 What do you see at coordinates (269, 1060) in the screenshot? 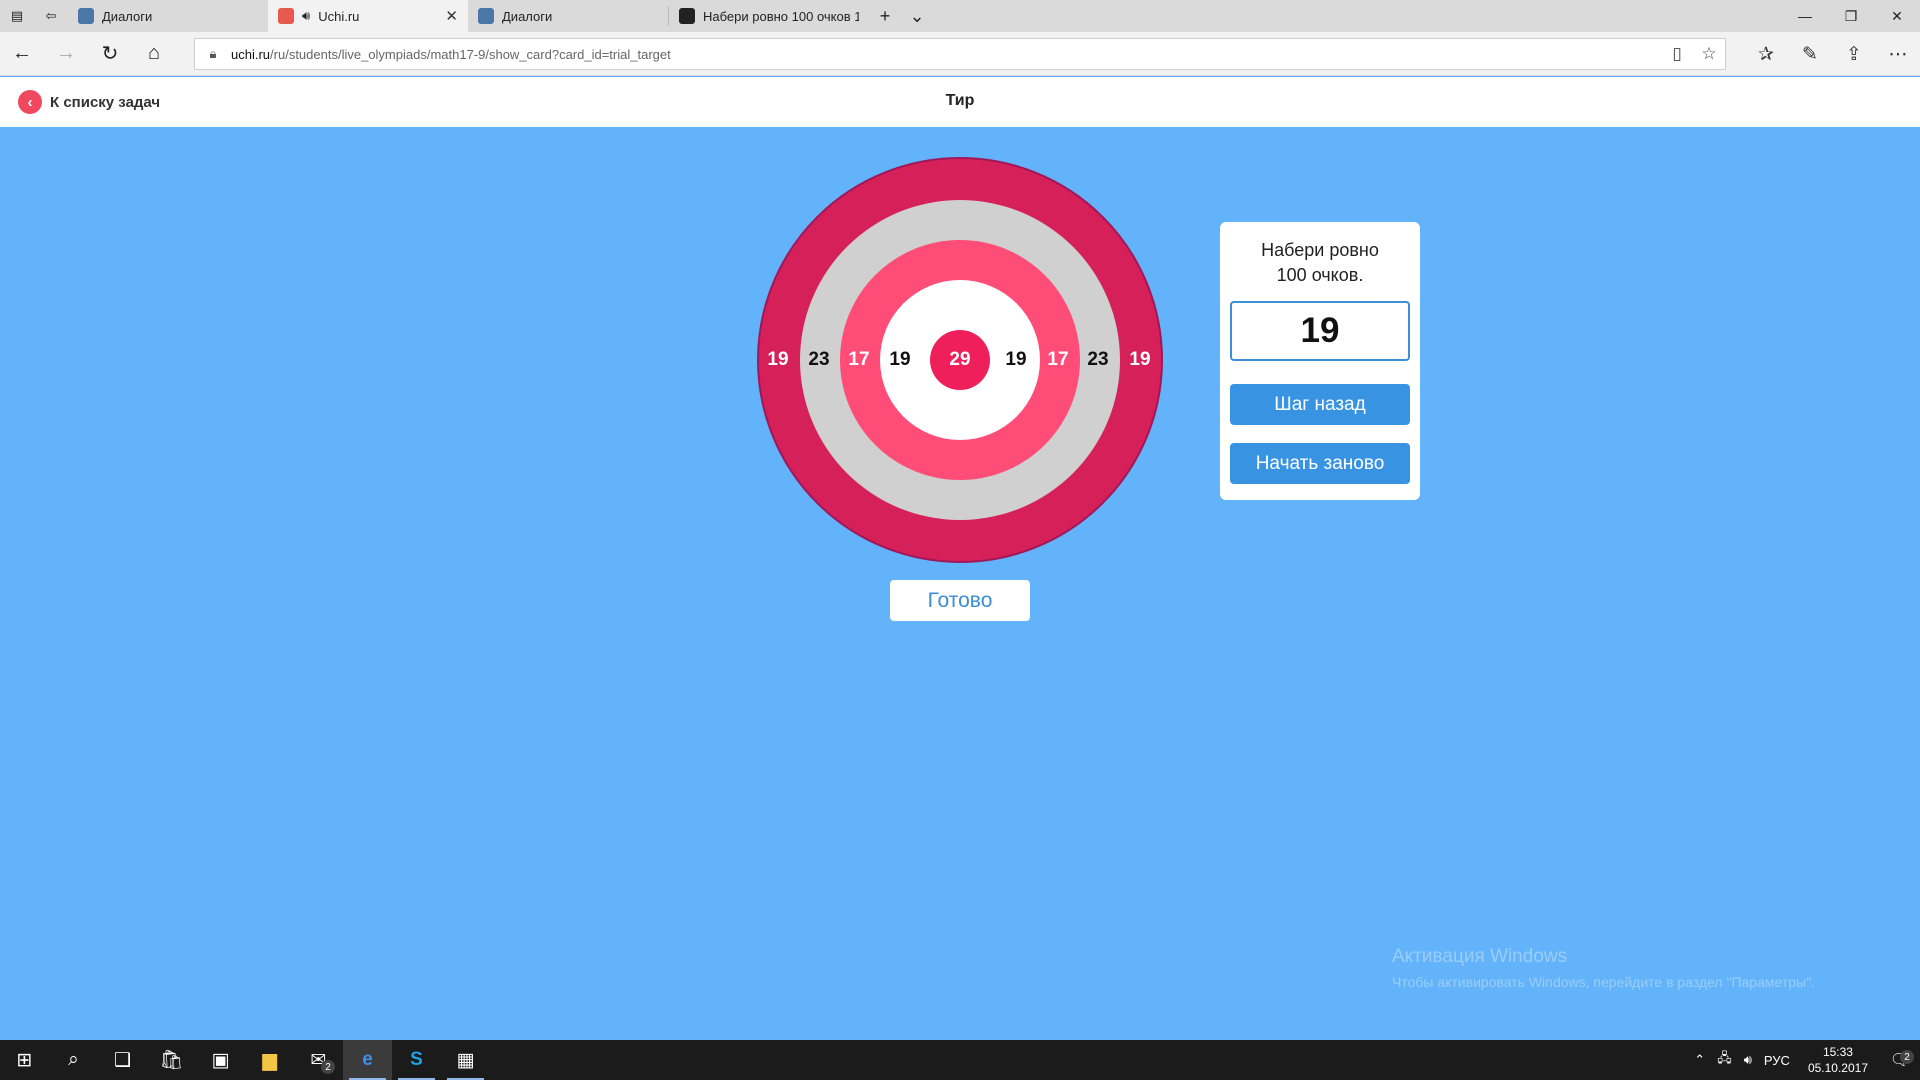
I see `file-explorer-icon: ▆` at bounding box center [269, 1060].